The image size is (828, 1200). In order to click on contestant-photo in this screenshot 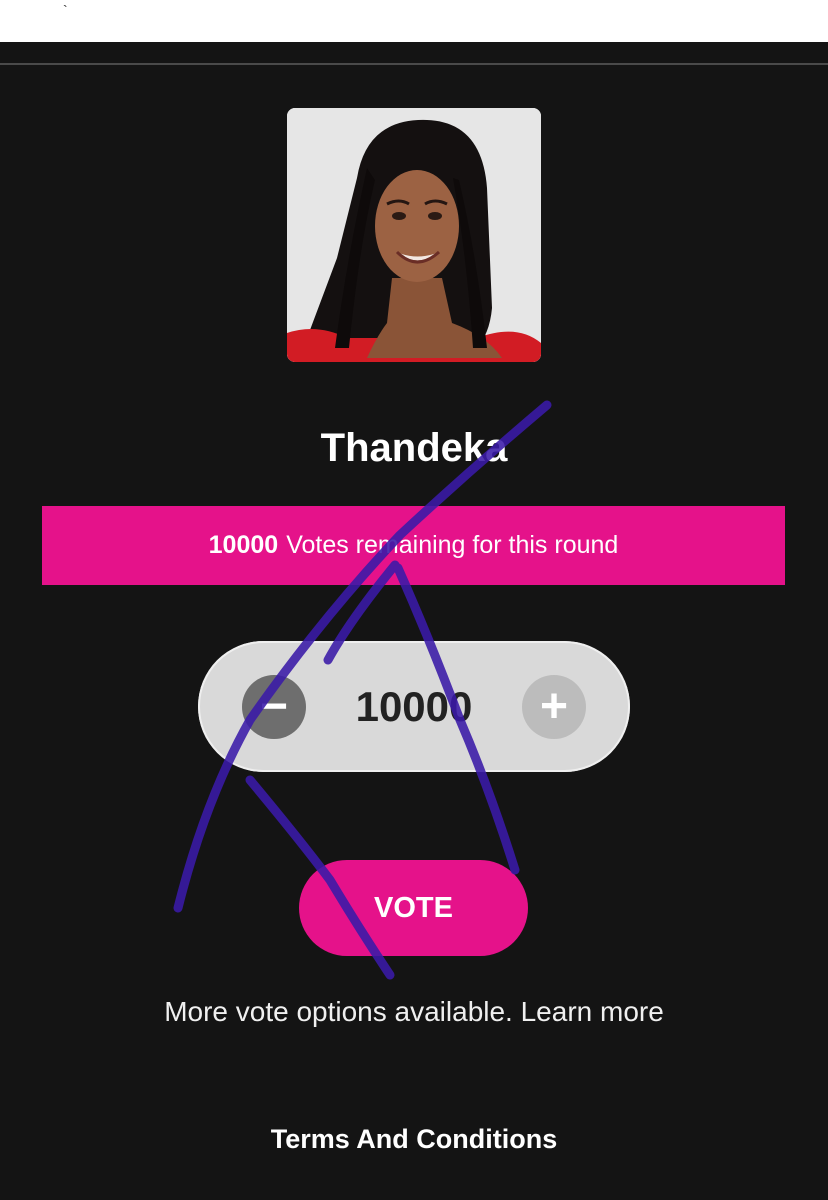, I will do `click(414, 235)`.